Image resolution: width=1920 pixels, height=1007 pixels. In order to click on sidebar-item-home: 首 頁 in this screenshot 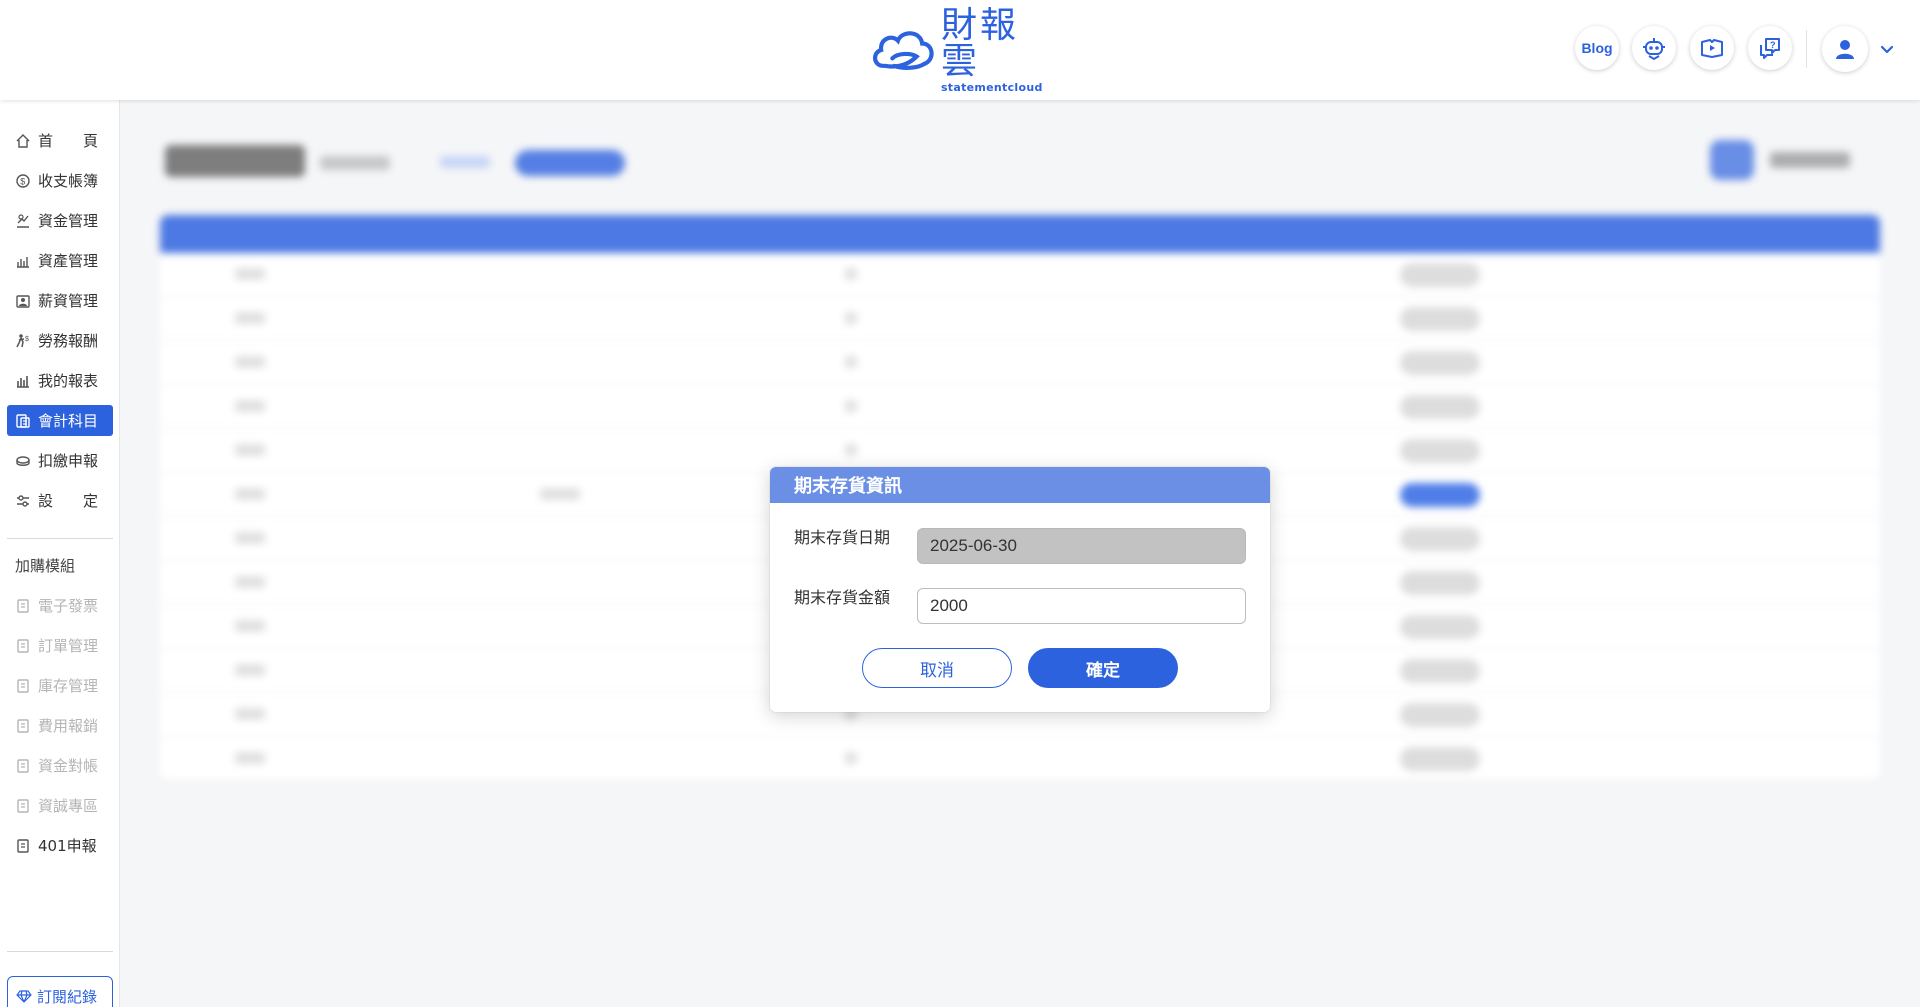, I will do `click(60, 140)`.